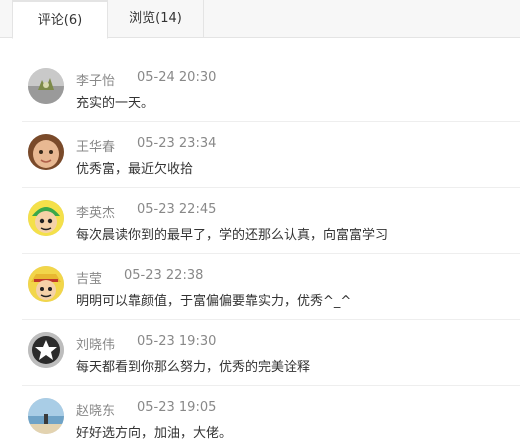 The width and height of the screenshot is (520, 441). What do you see at coordinates (89, 277) in the screenshot?
I see `commenter-name: 吉莹` at bounding box center [89, 277].